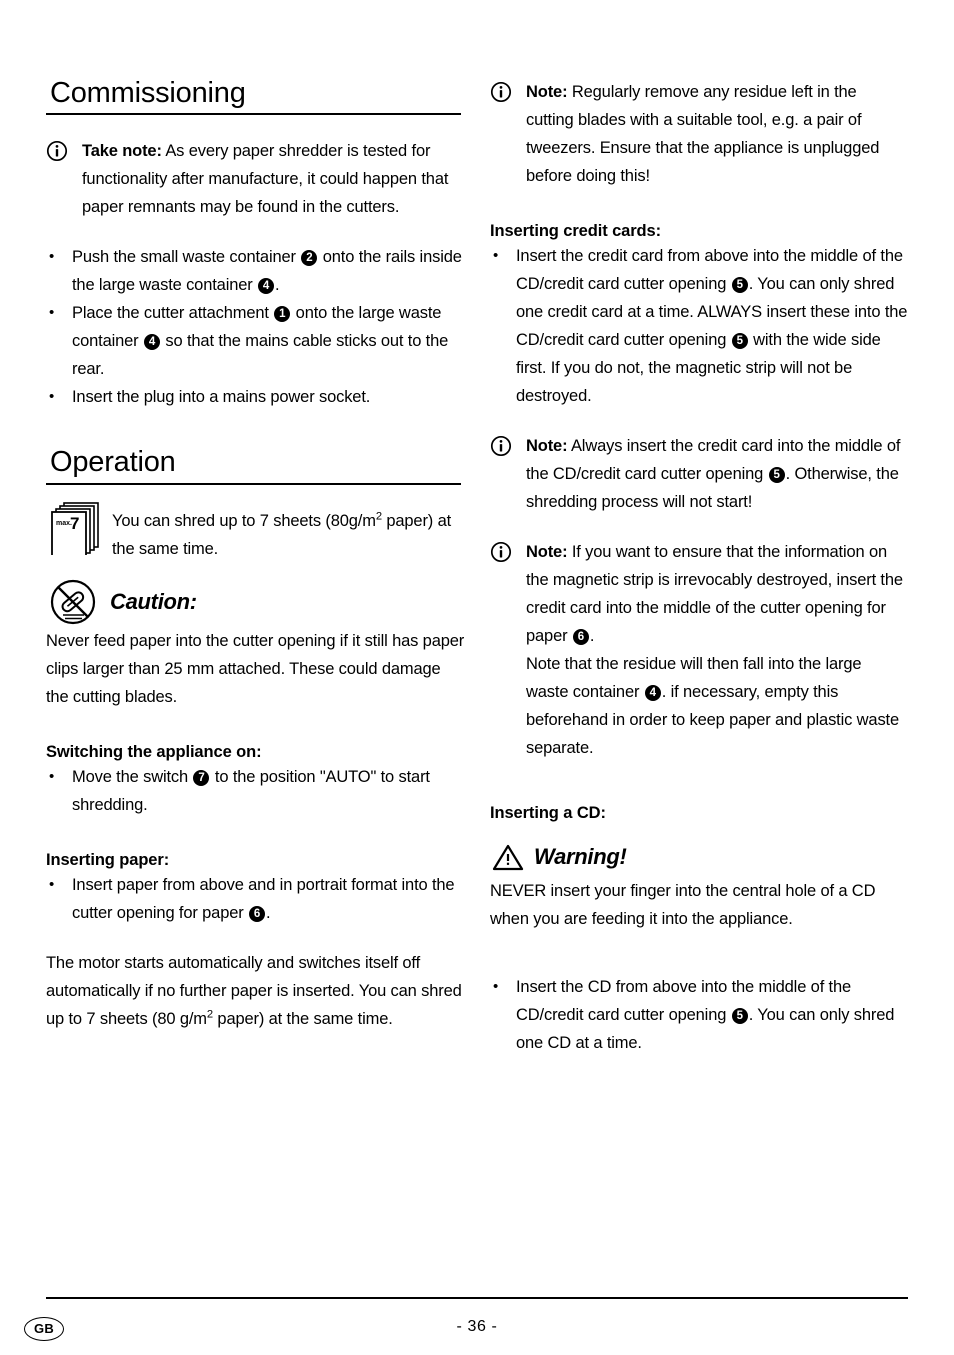 This screenshot has height=1355, width=954. What do you see at coordinates (309, 258) in the screenshot?
I see `ref-badge-2: 2` at bounding box center [309, 258].